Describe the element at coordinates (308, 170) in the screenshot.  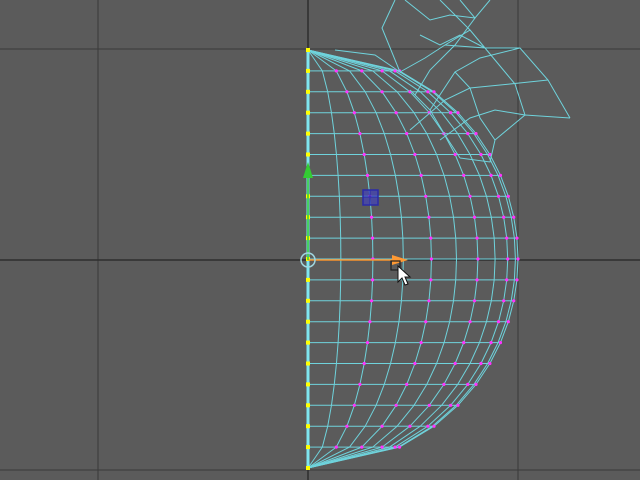
I see `gizmo-y-arrow-icon` at that location.